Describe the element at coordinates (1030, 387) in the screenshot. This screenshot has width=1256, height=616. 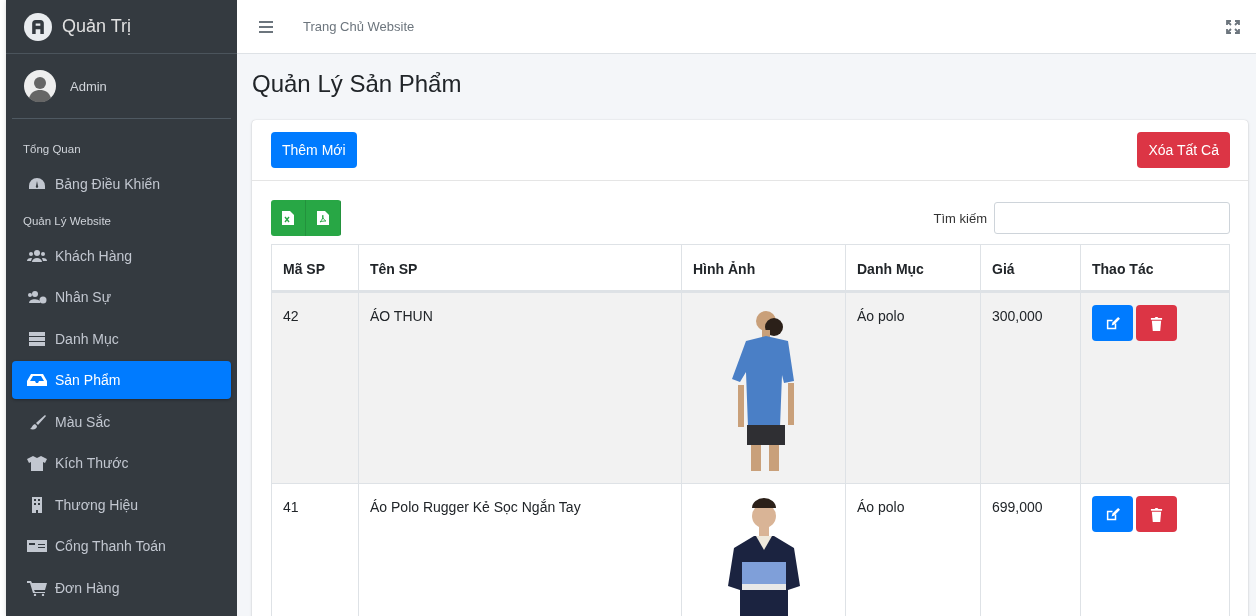
I see `table-cell: 300,000` at that location.